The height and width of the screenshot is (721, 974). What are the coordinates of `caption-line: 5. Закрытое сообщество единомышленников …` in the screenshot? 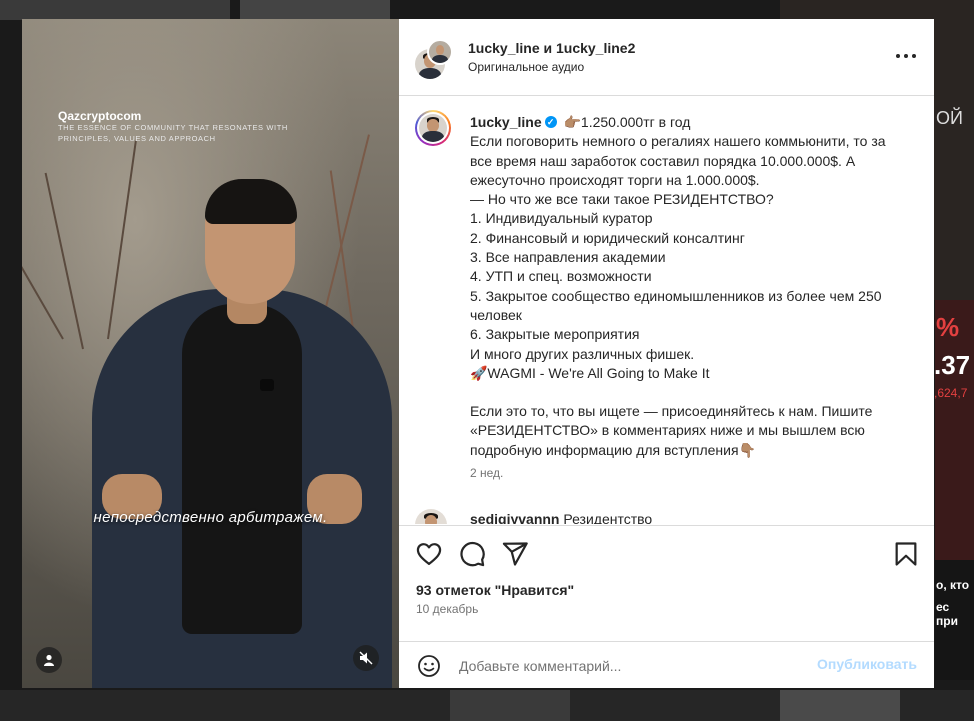 It's located at (676, 305).